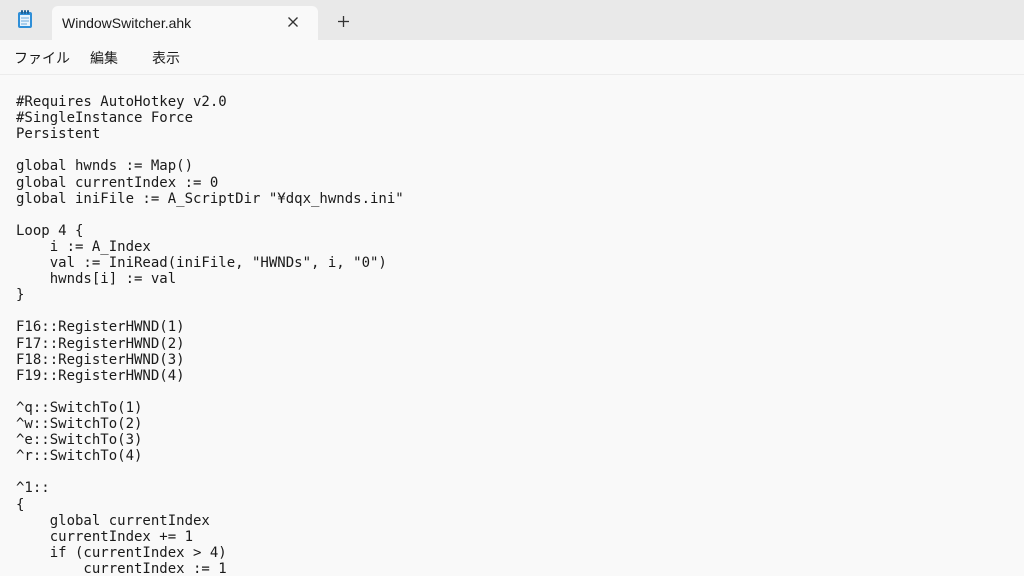 This screenshot has width=1024, height=576. What do you see at coordinates (100, 327) in the screenshot?
I see `code-line: F16::RegisterHWND(1)` at bounding box center [100, 327].